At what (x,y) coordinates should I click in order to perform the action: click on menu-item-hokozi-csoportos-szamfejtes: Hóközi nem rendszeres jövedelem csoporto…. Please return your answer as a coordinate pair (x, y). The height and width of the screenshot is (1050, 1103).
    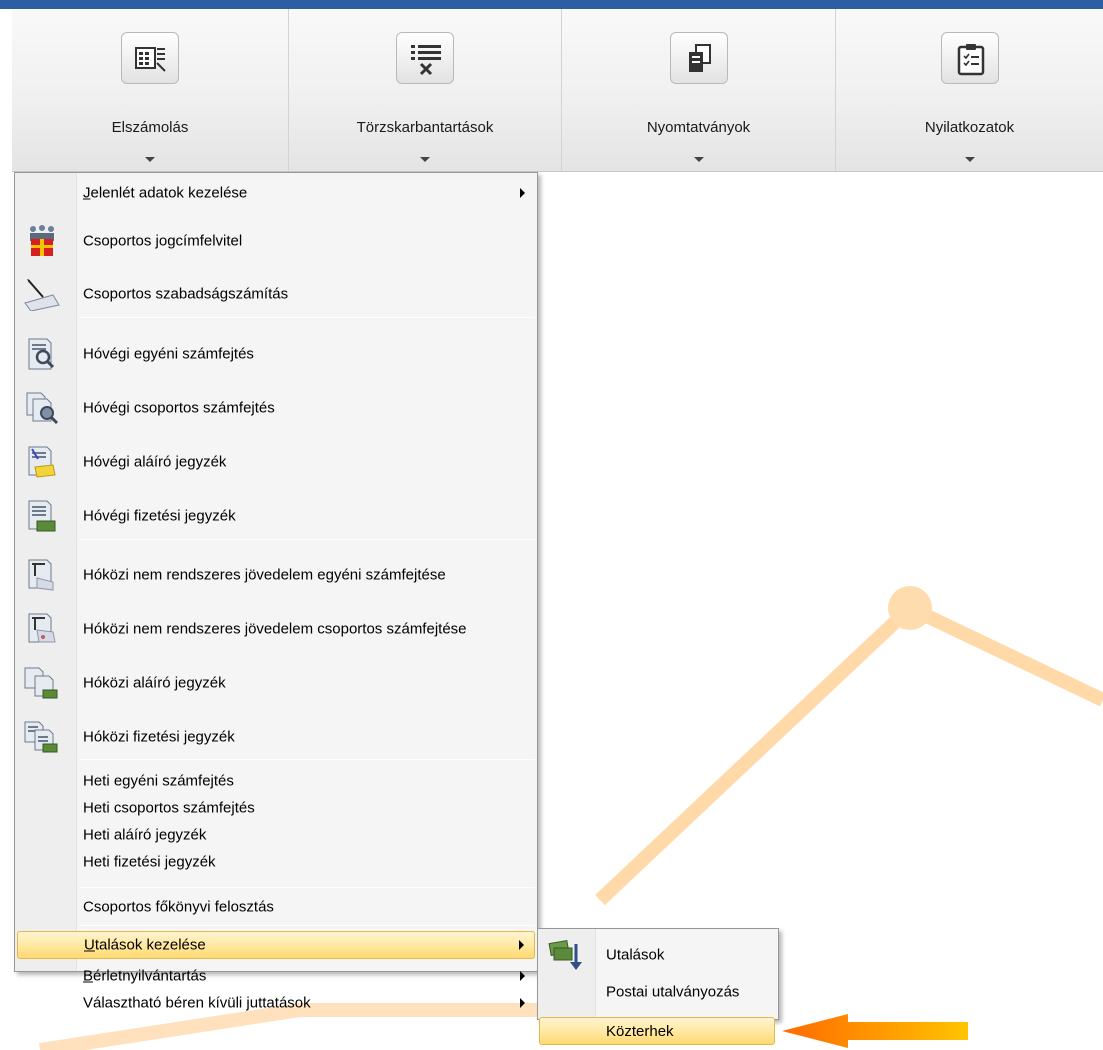
    Looking at the image, I should click on (276, 629).